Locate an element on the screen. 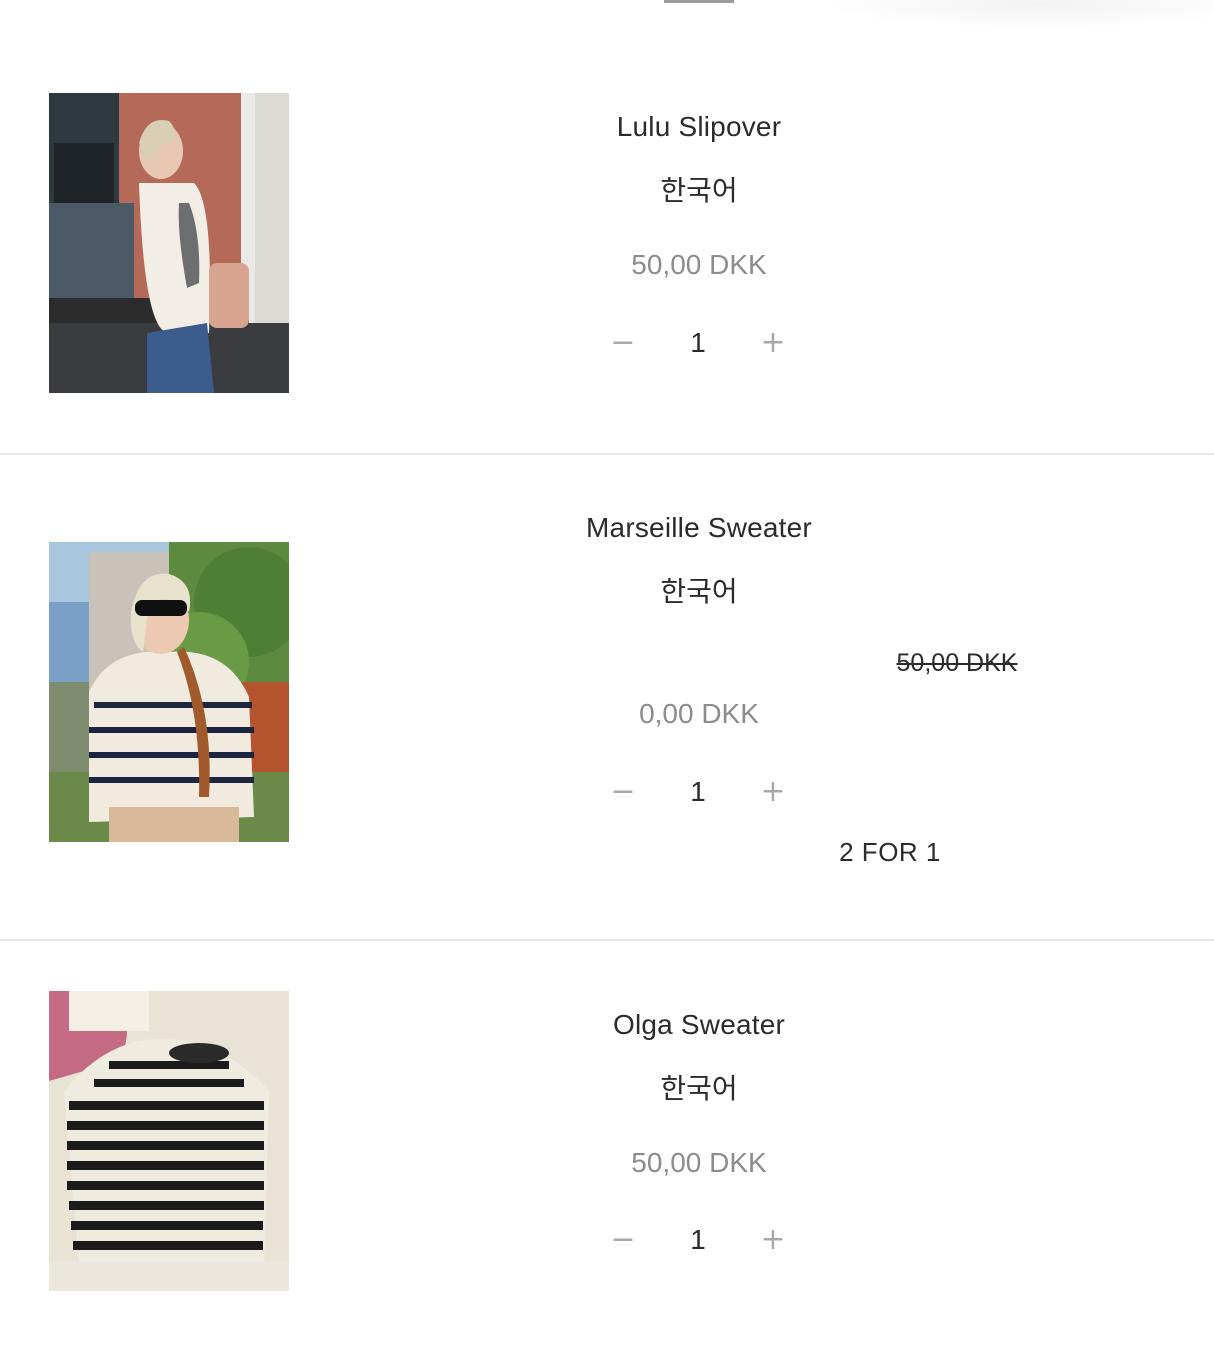  promo-label: 2 FOR 1 is located at coordinates (890, 852).